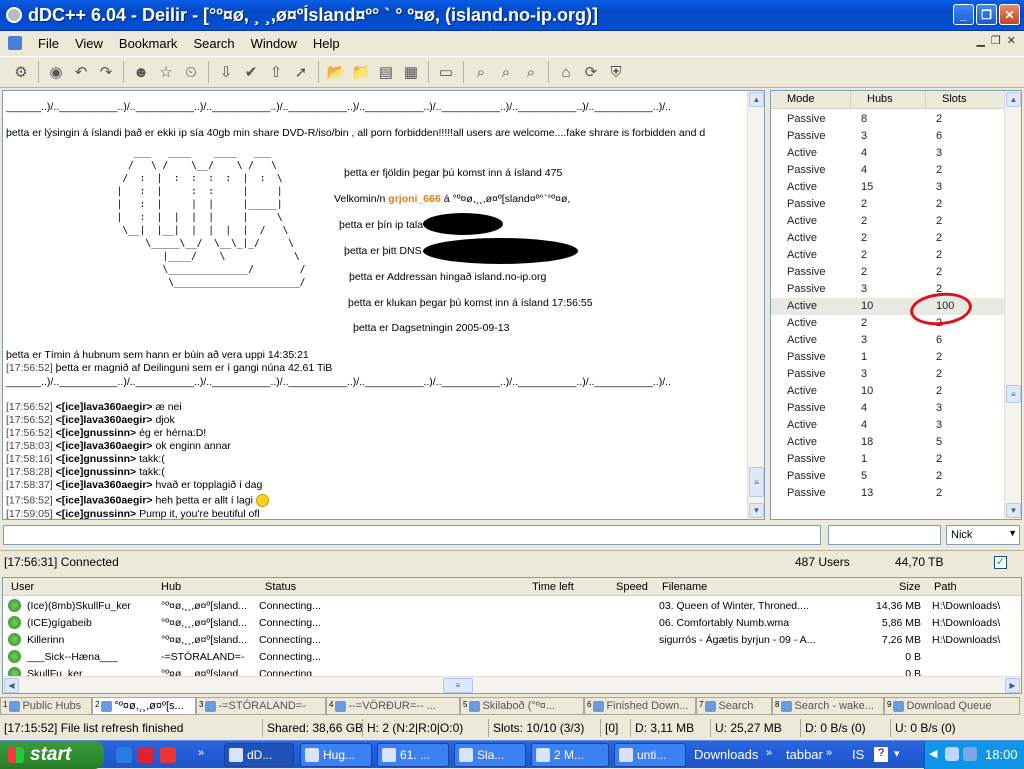 This screenshot has width=1024, height=769. What do you see at coordinates (171, 587) in the screenshot?
I see `col-hub: Hub` at bounding box center [171, 587].